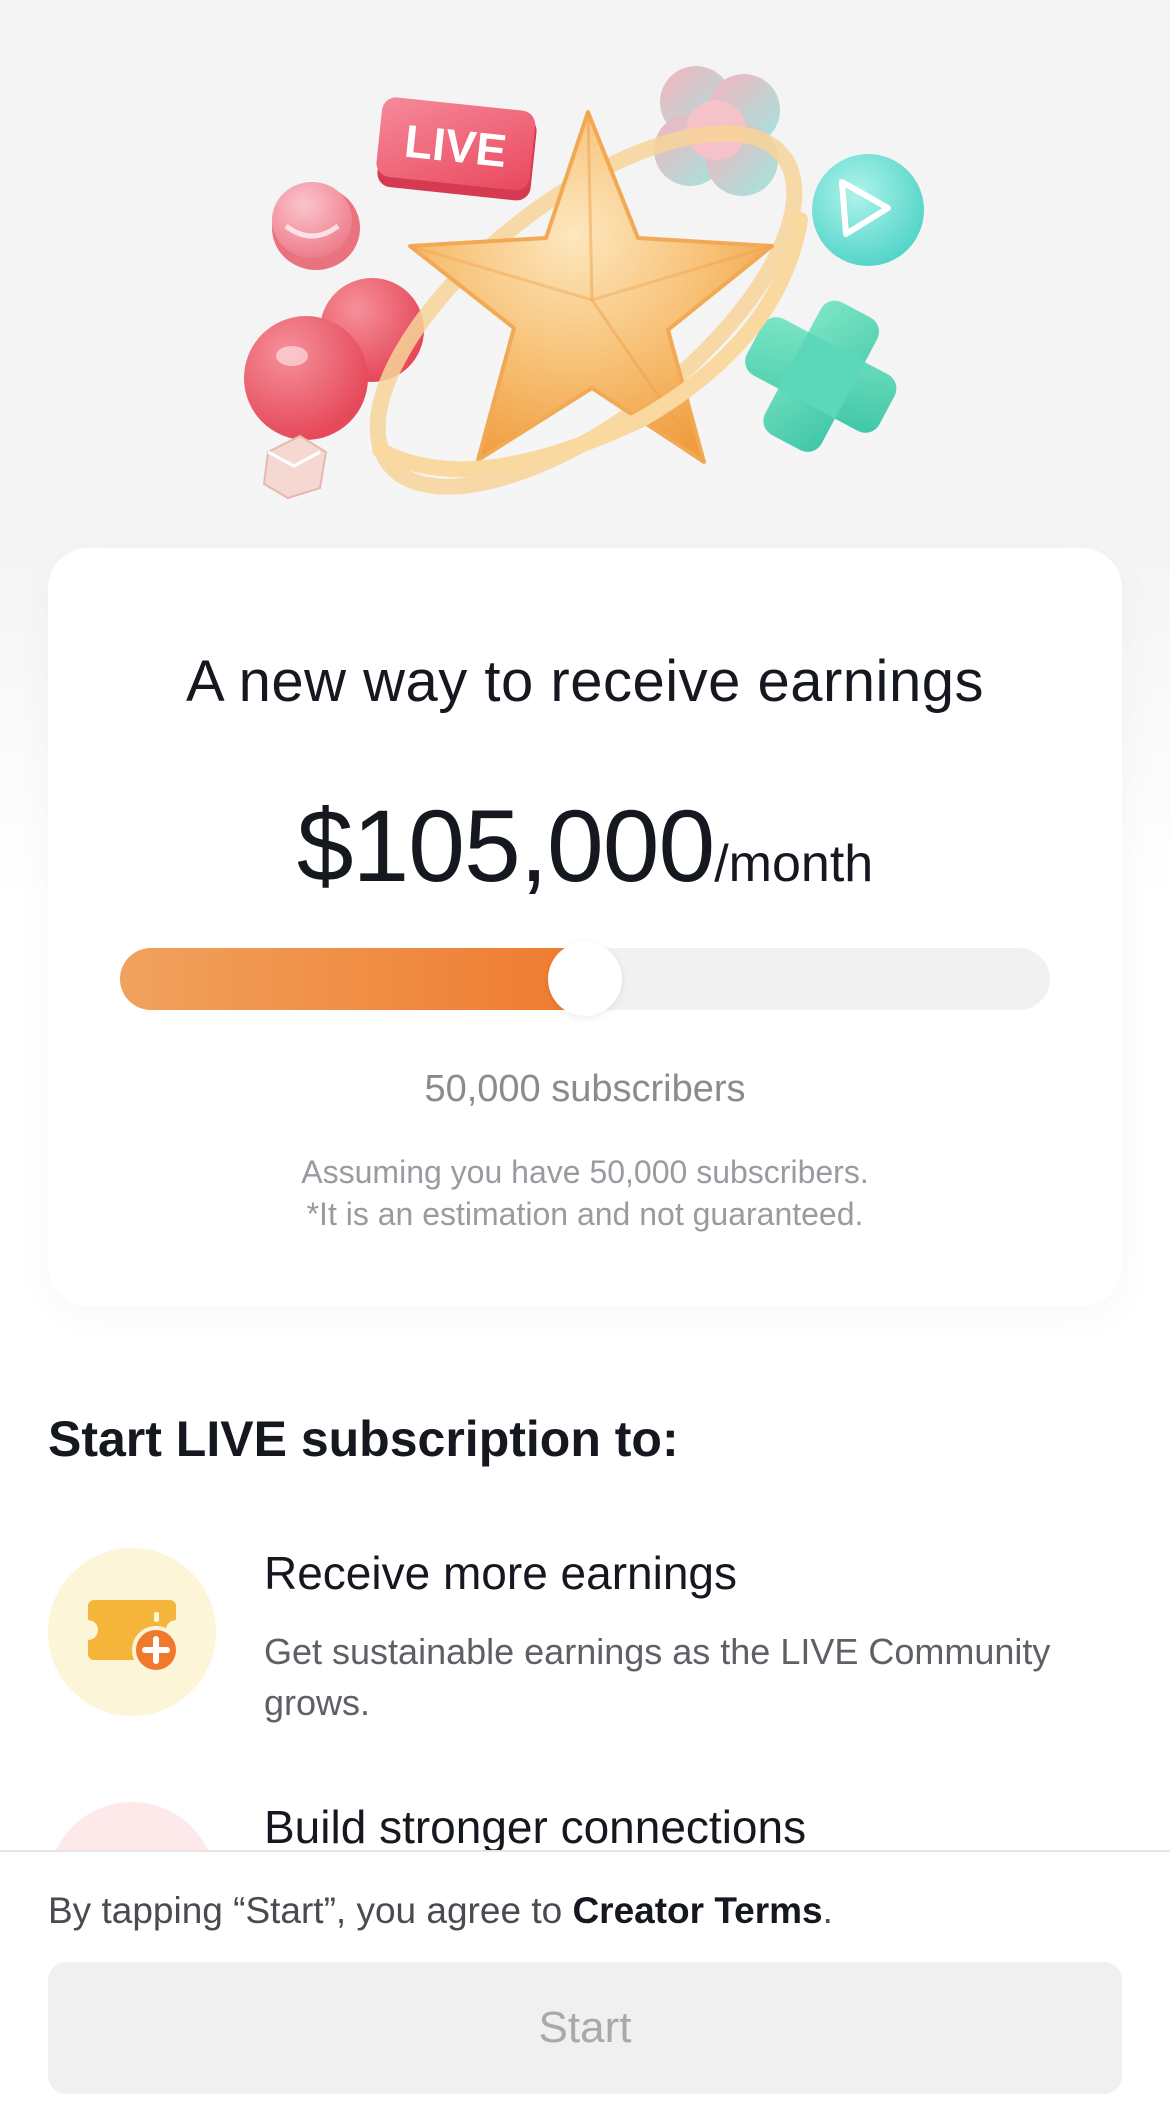  I want to click on live-badge-text: LIVE, so click(455, 146).